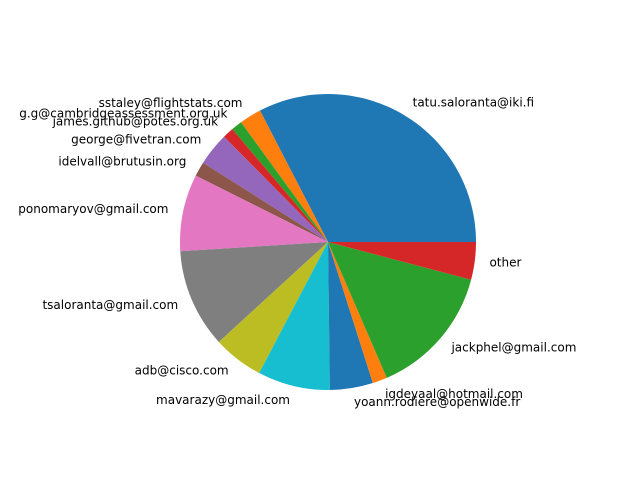  What do you see at coordinates (93, 209) in the screenshot?
I see `slice-label-6: ponomaryov@gmail.com` at bounding box center [93, 209].